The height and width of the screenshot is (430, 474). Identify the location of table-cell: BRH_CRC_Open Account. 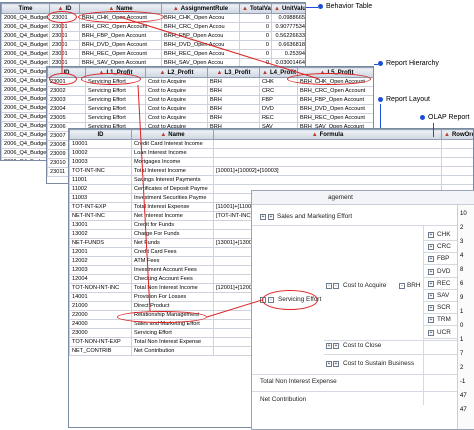
(120, 27).